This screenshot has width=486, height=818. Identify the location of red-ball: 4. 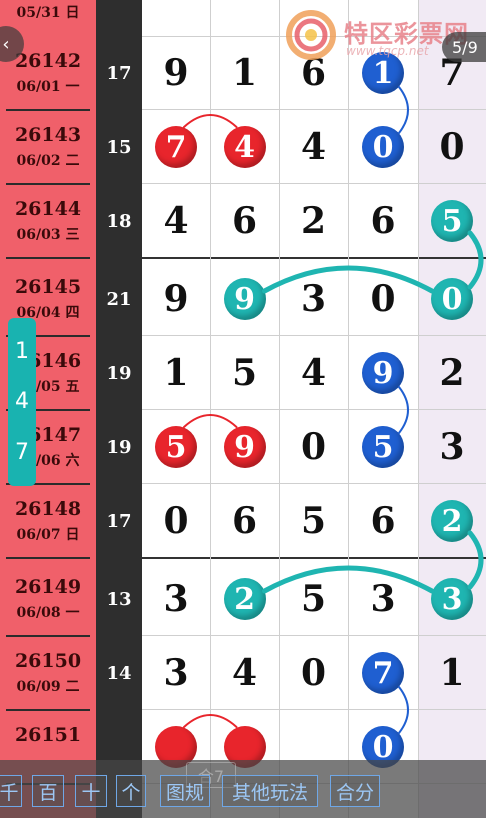
(244, 147).